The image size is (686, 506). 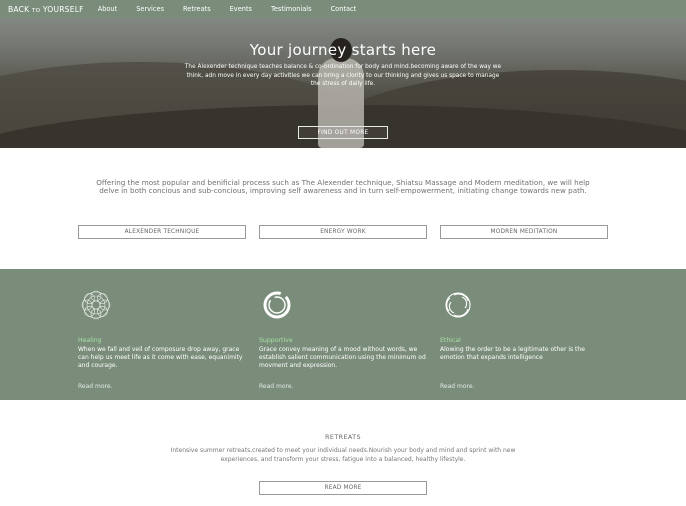 I want to click on feature-title-supportive: Supportive, so click(x=276, y=340).